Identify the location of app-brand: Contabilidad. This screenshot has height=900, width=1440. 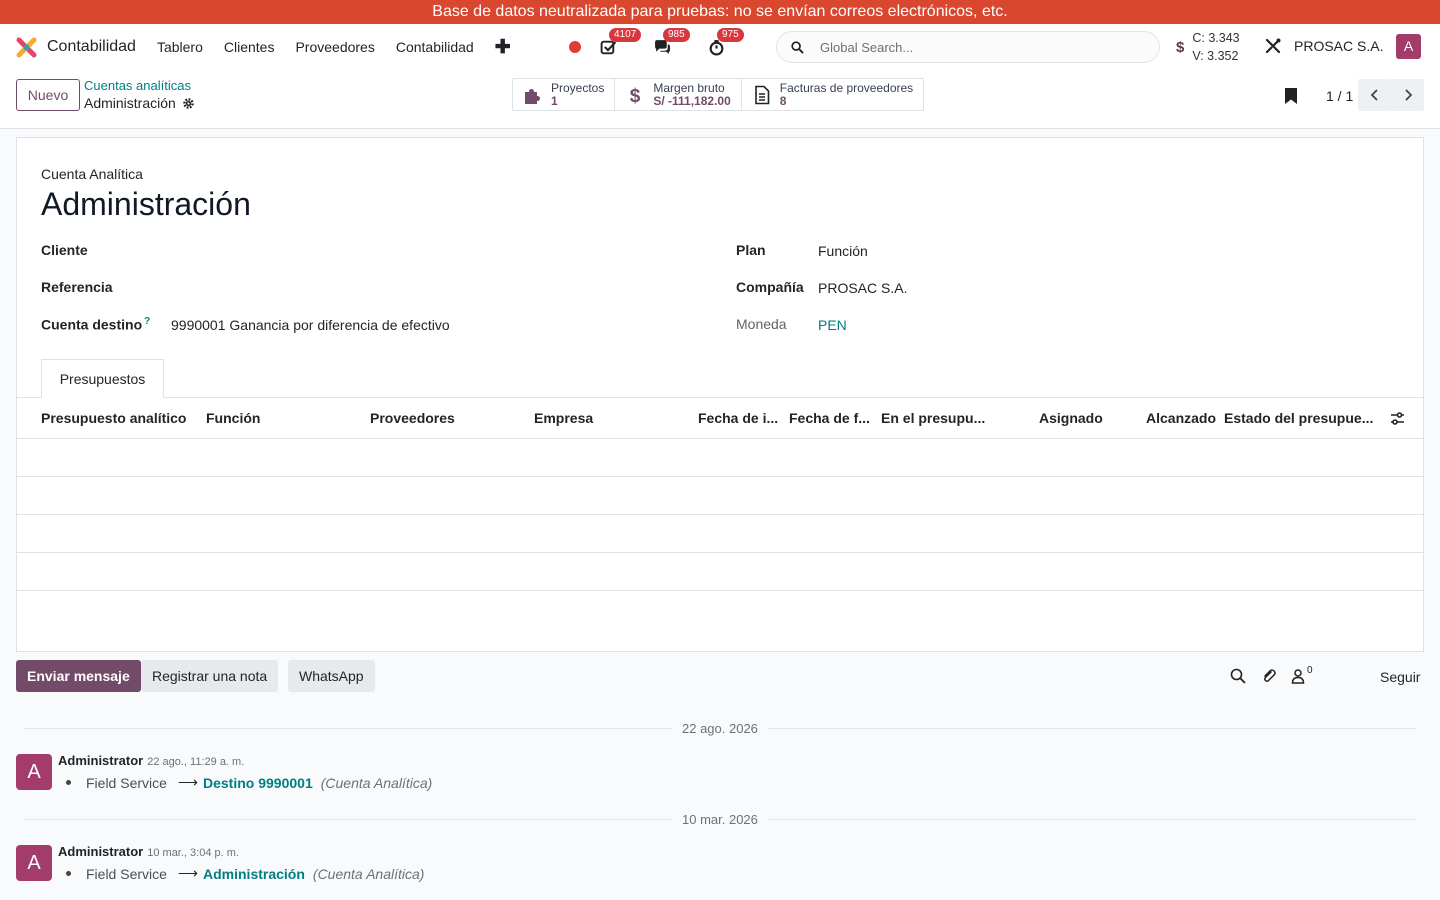
(76, 47).